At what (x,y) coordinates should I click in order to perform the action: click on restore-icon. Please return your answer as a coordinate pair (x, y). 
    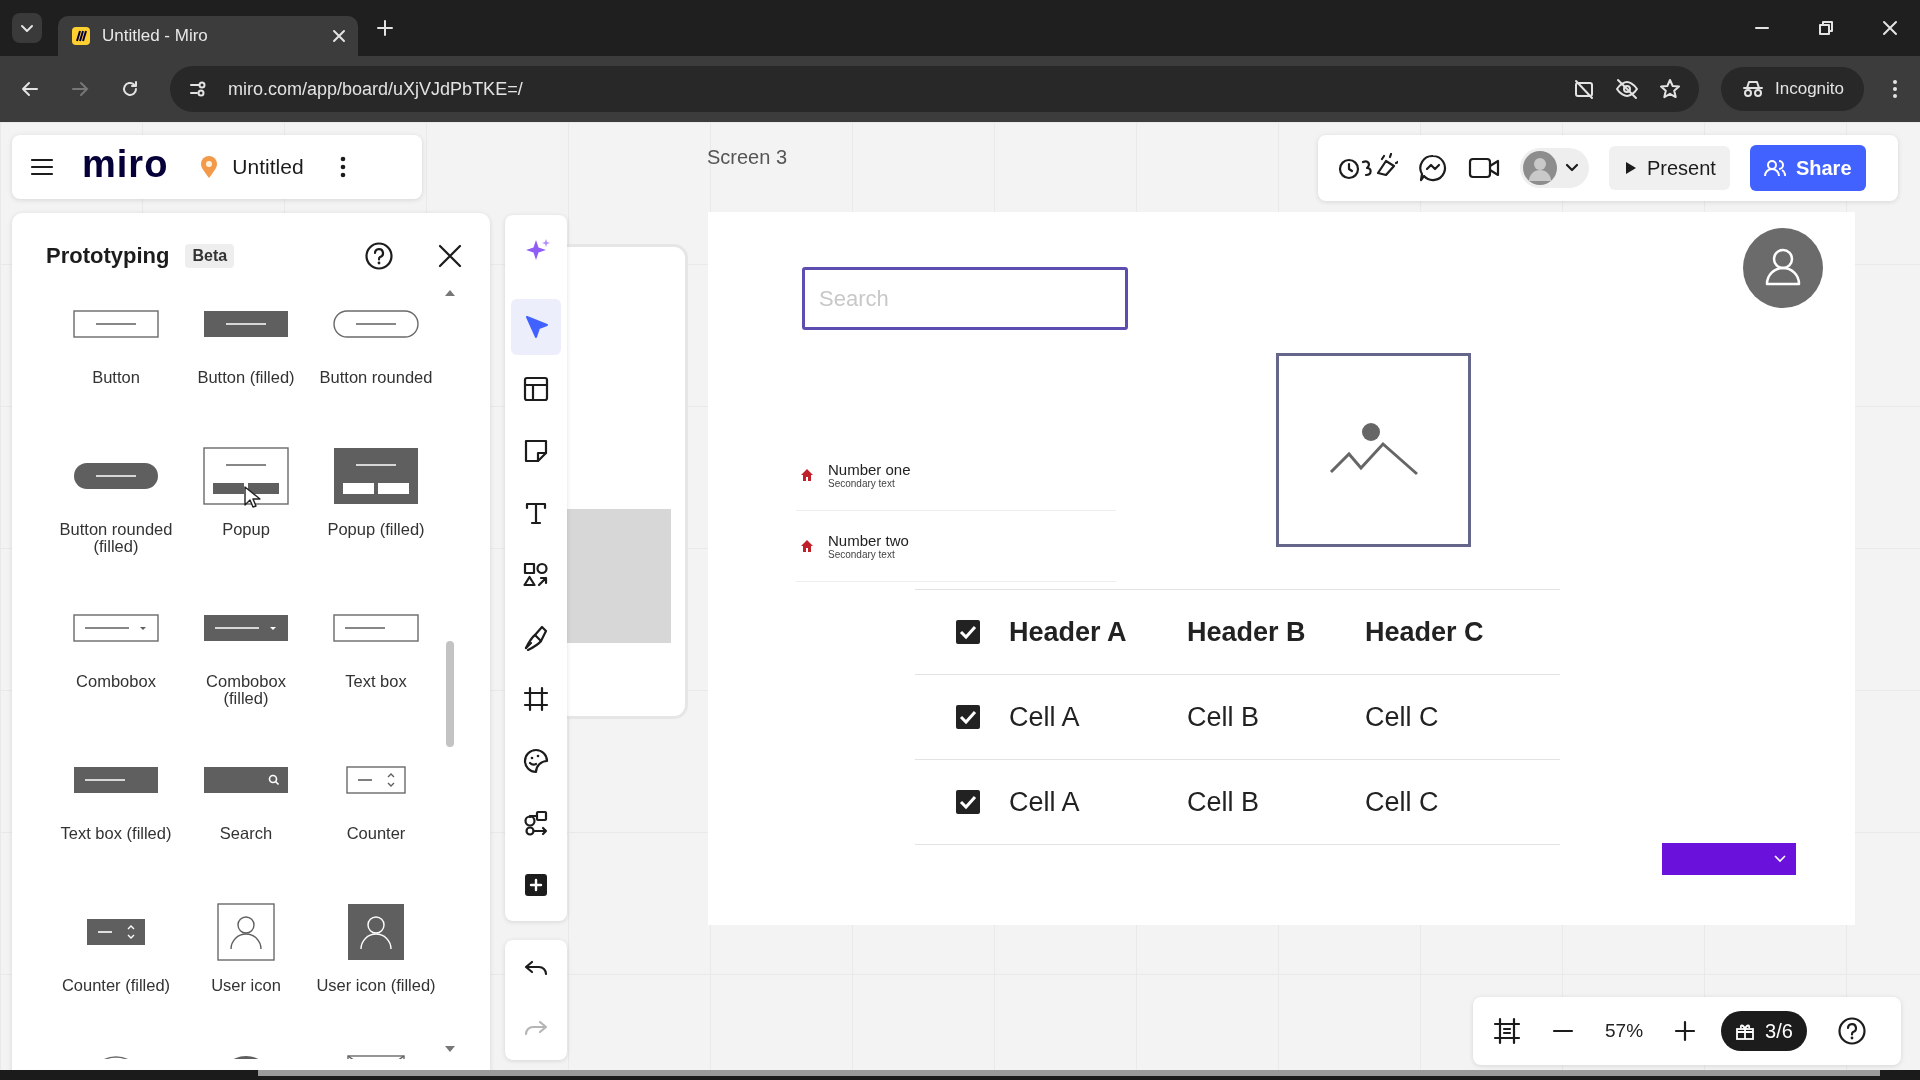
    Looking at the image, I should click on (1826, 28).